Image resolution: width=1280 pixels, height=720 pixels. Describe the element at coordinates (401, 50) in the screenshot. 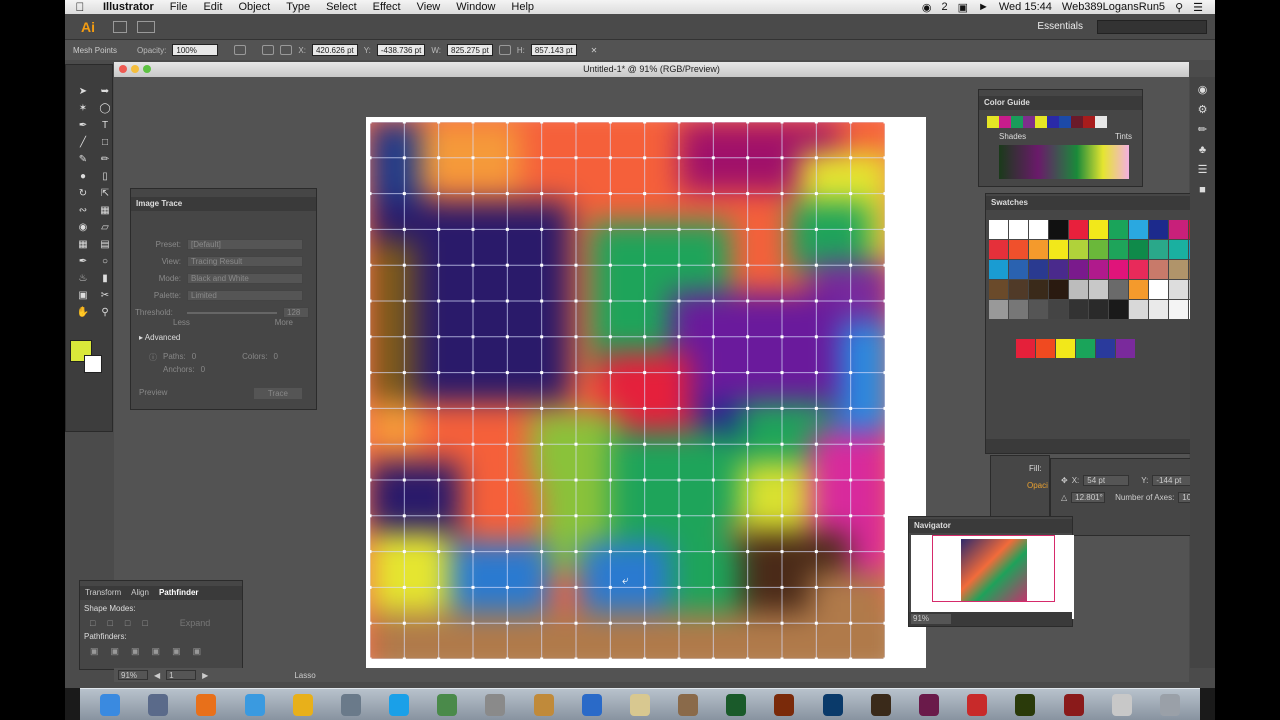

I see `y-field: -438.736 pt` at that location.